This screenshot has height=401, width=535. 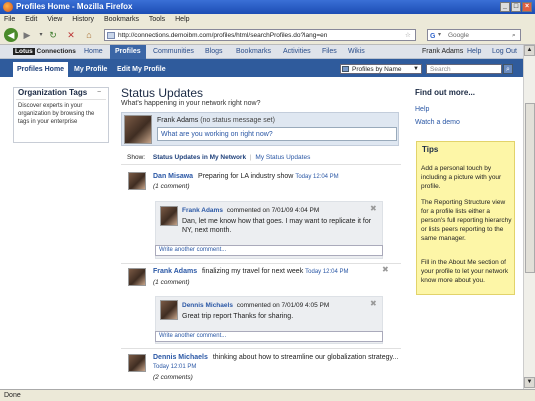 I want to click on update-text: Preparing for LA industry show, so click(x=246, y=176).